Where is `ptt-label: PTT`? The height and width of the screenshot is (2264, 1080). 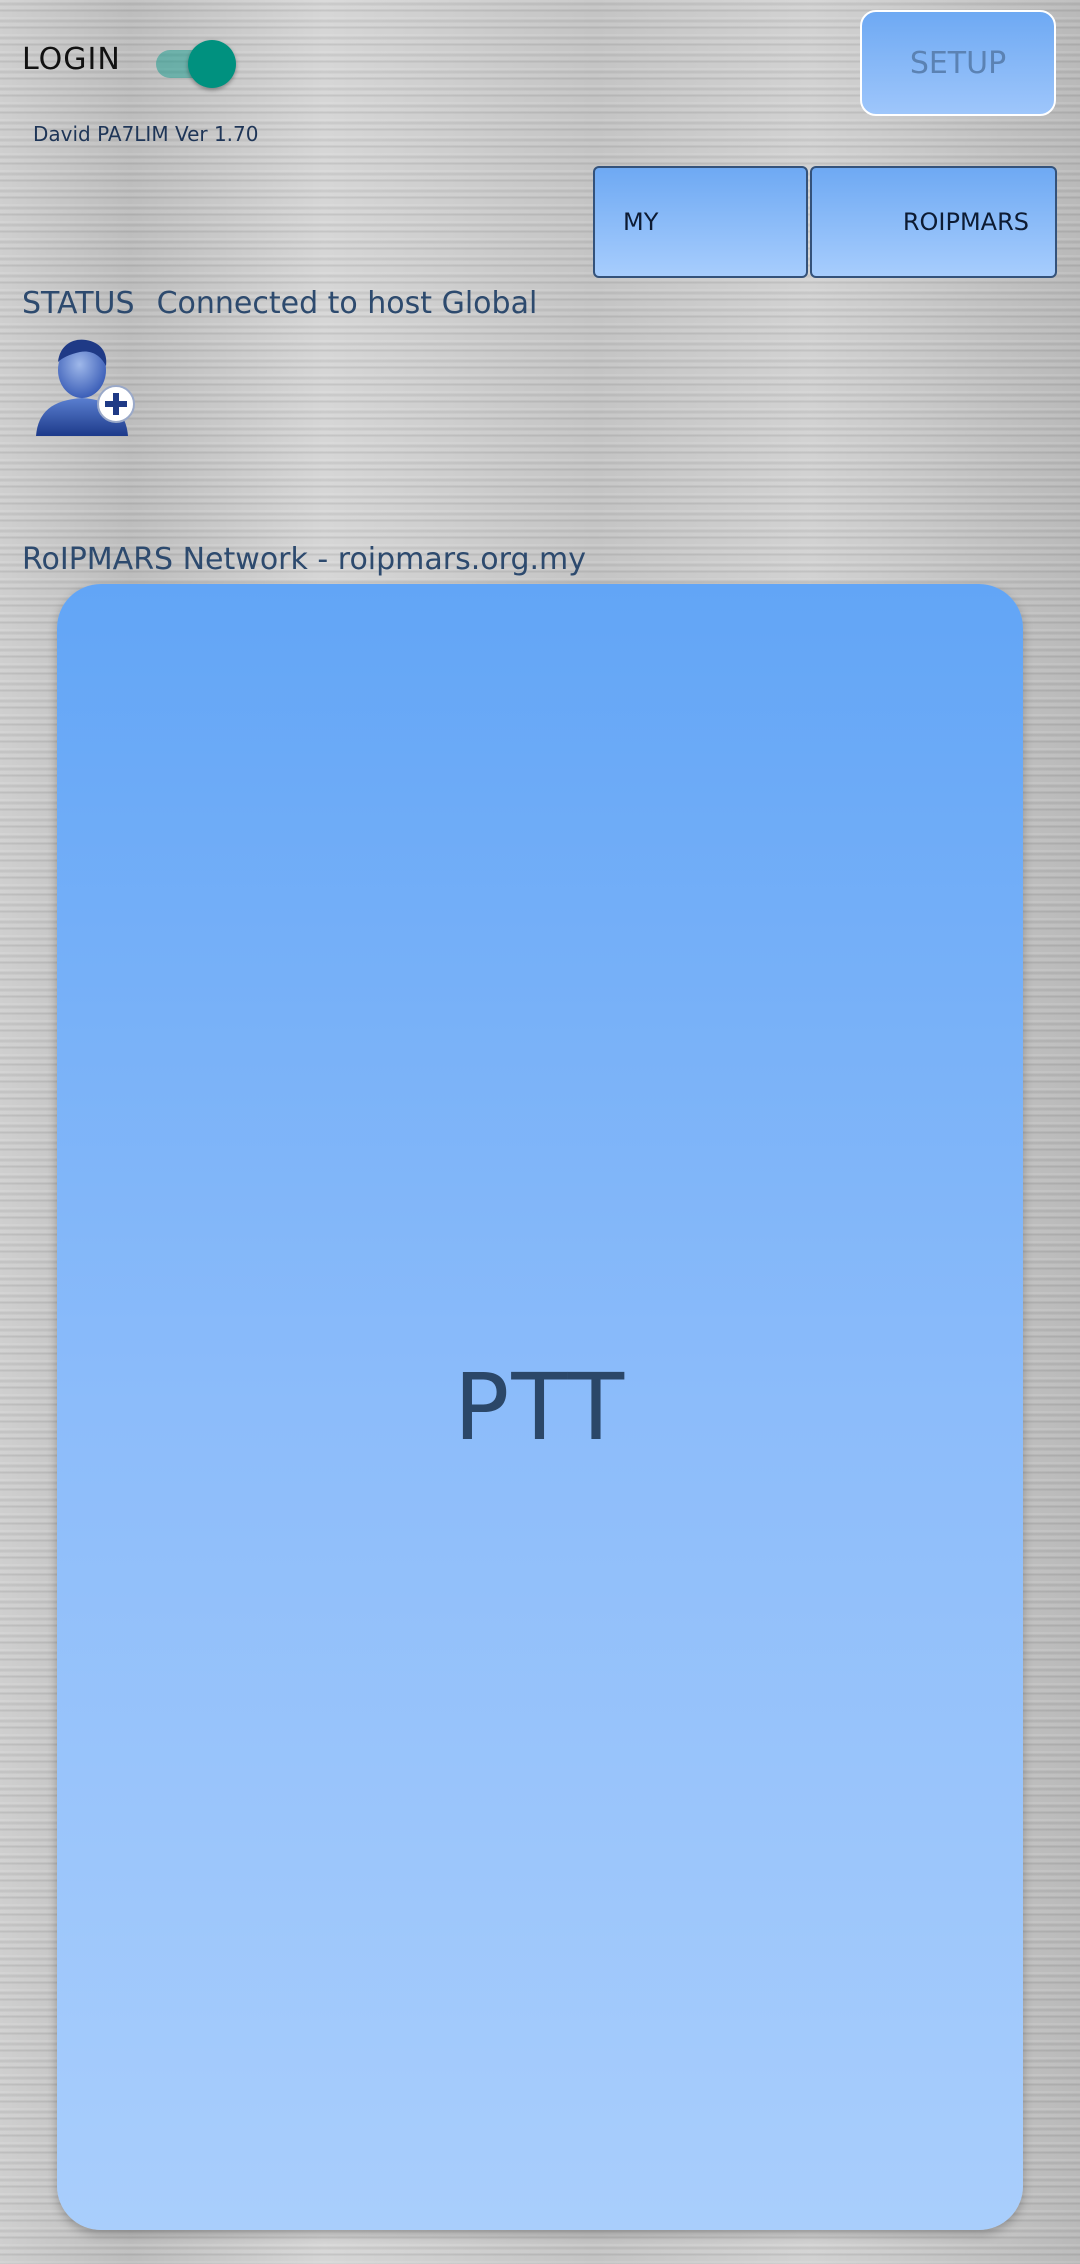
ptt-label: PTT is located at coordinates (540, 1407).